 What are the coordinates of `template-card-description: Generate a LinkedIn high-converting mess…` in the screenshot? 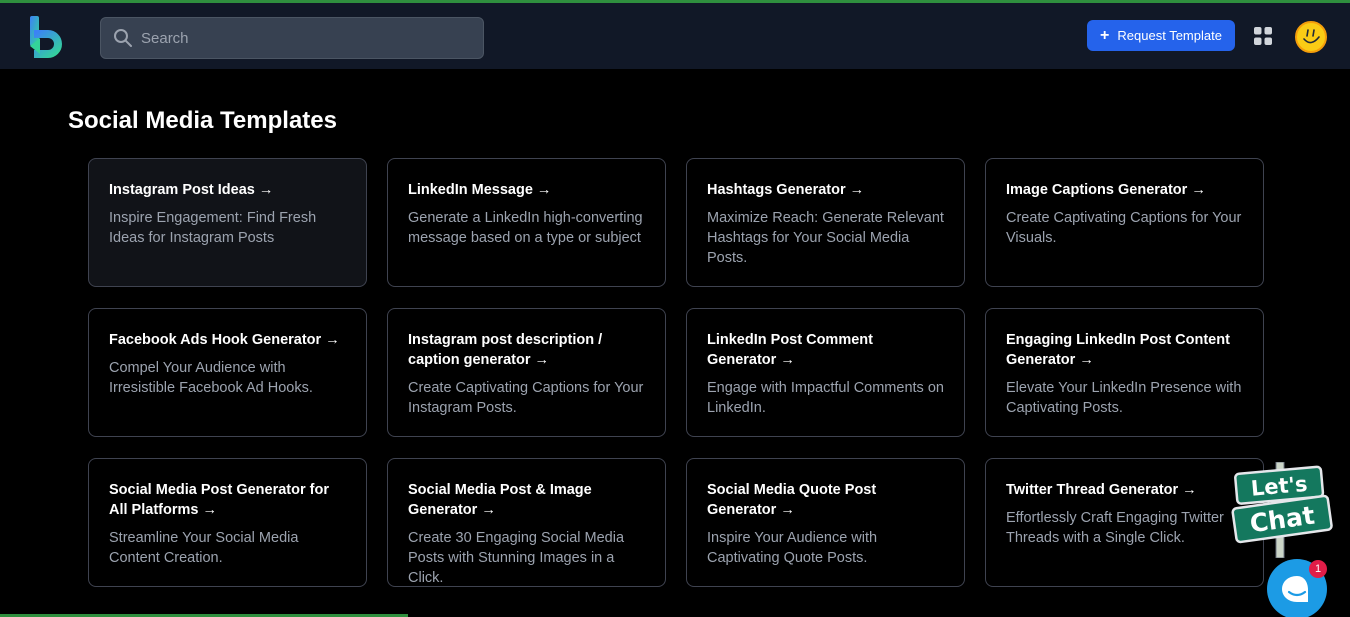 It's located at (525, 228).